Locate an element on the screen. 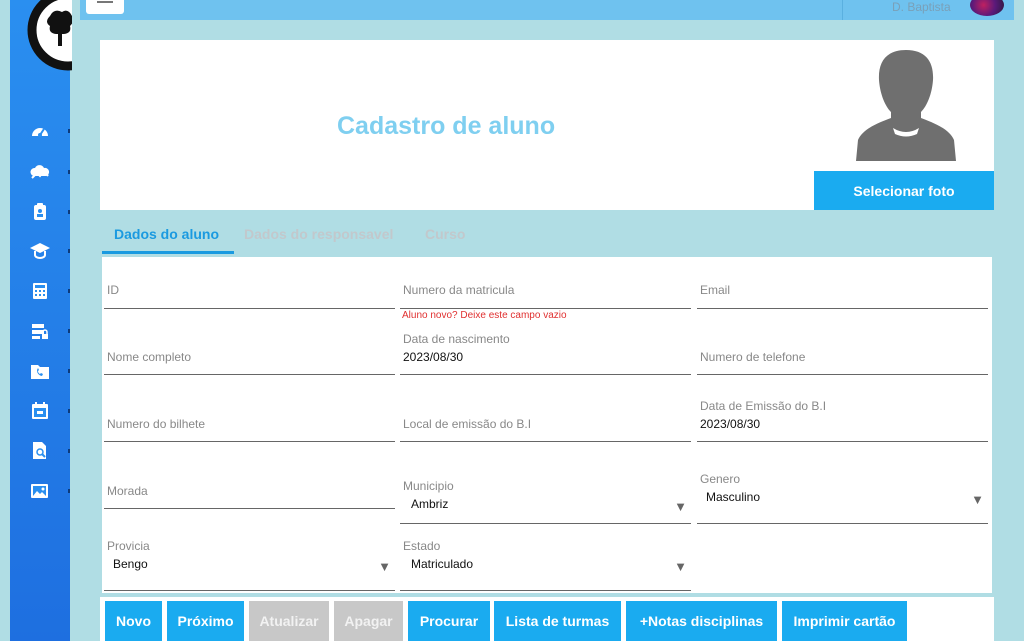  user-silhouette-icon is located at coordinates (906, 105).